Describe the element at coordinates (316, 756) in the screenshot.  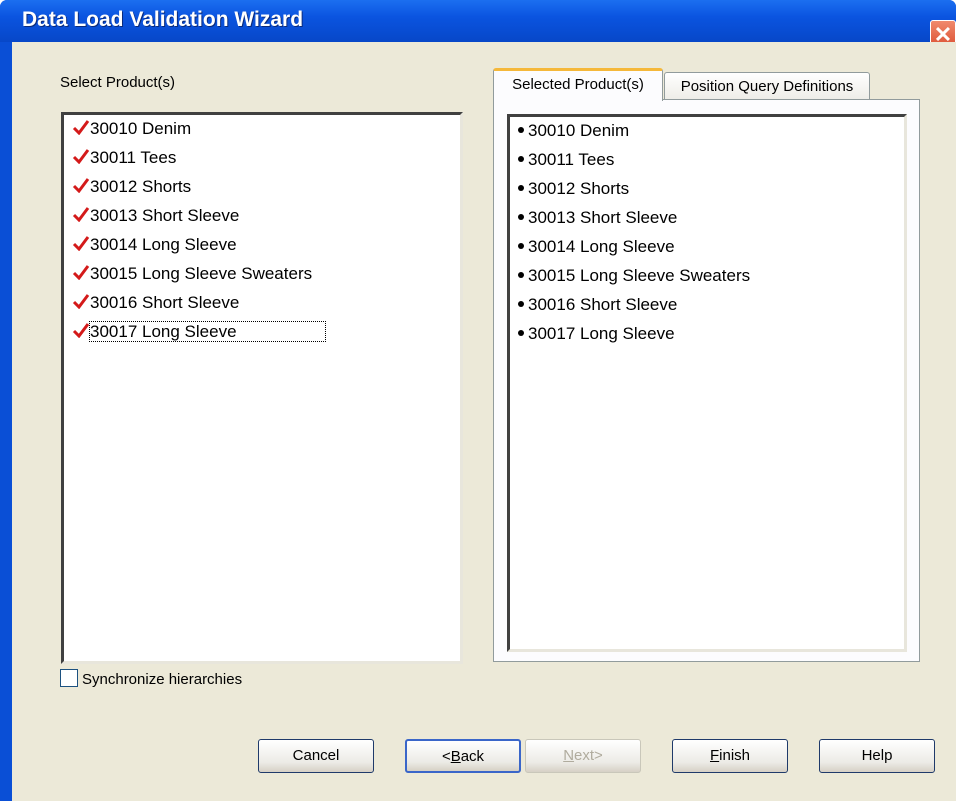
I see `cancel-button: Cancel` at that location.